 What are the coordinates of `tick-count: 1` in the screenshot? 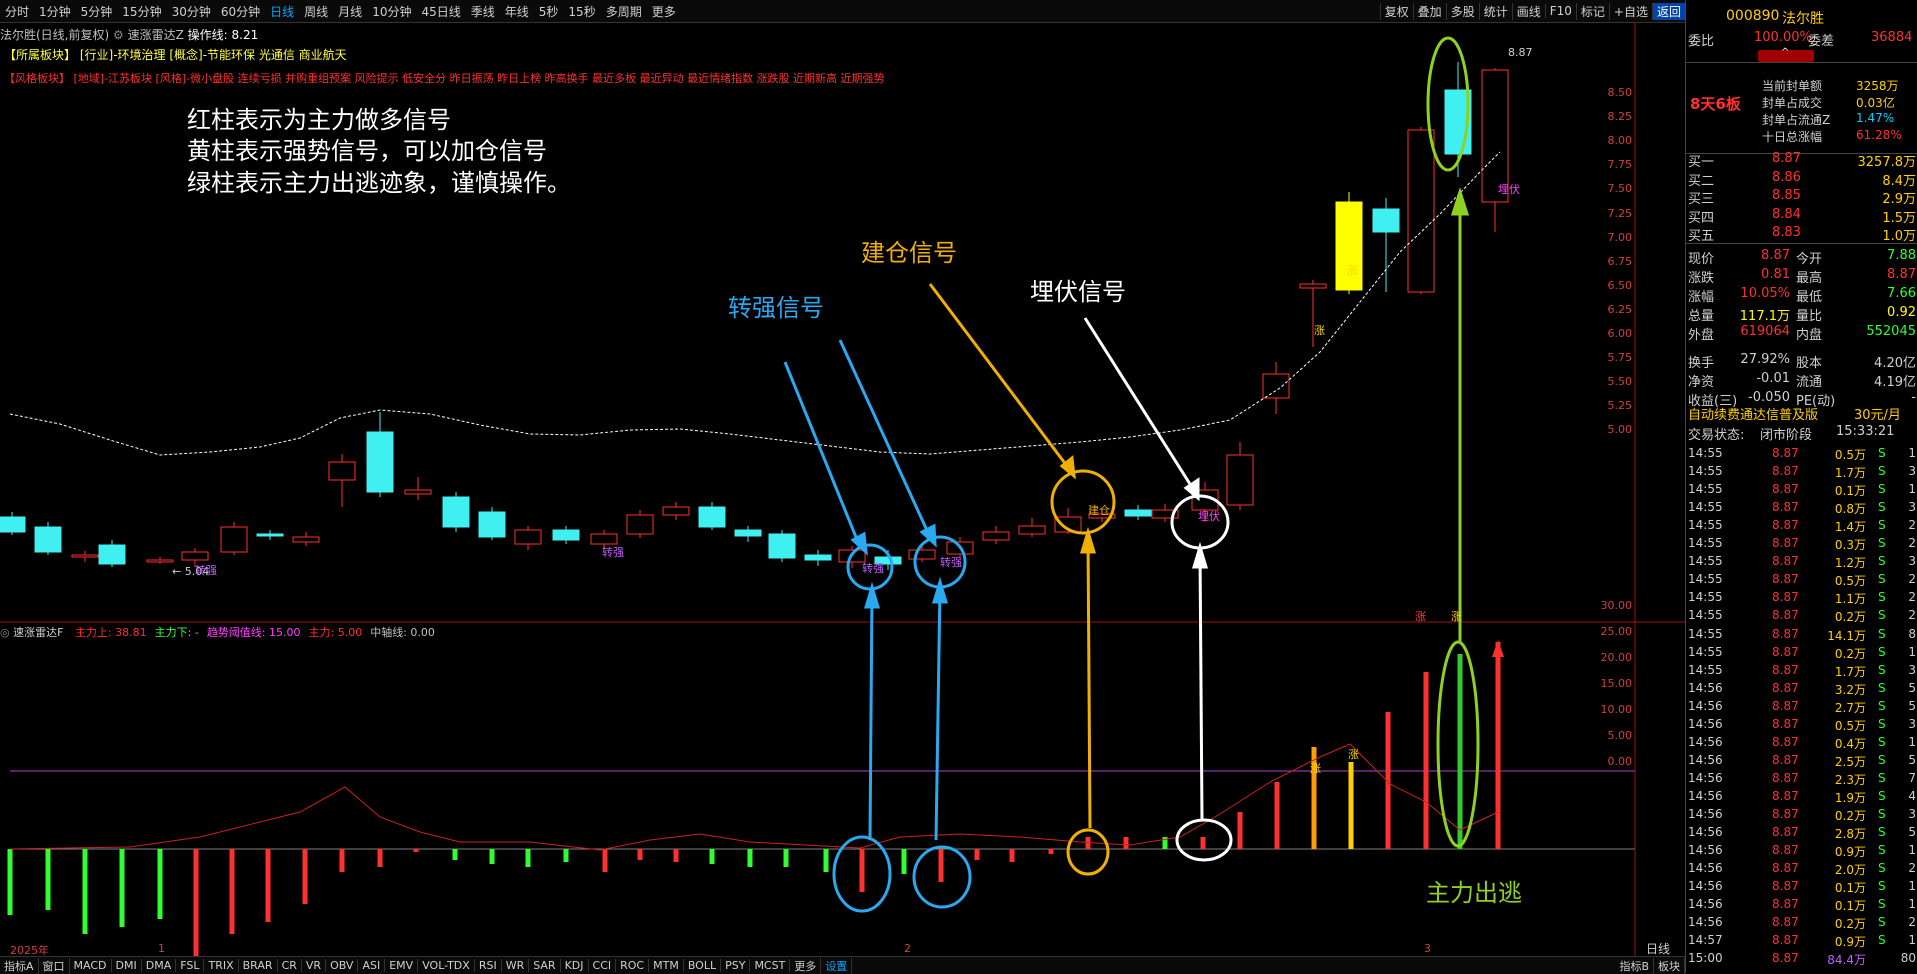 It's located at (1912, 850).